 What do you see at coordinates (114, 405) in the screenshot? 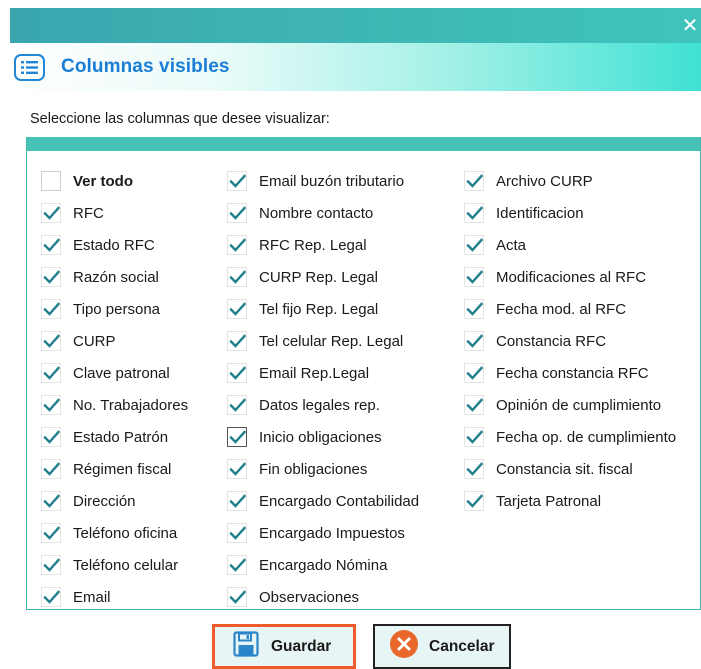
I see `checkbox-item: No. Trabajadores` at bounding box center [114, 405].